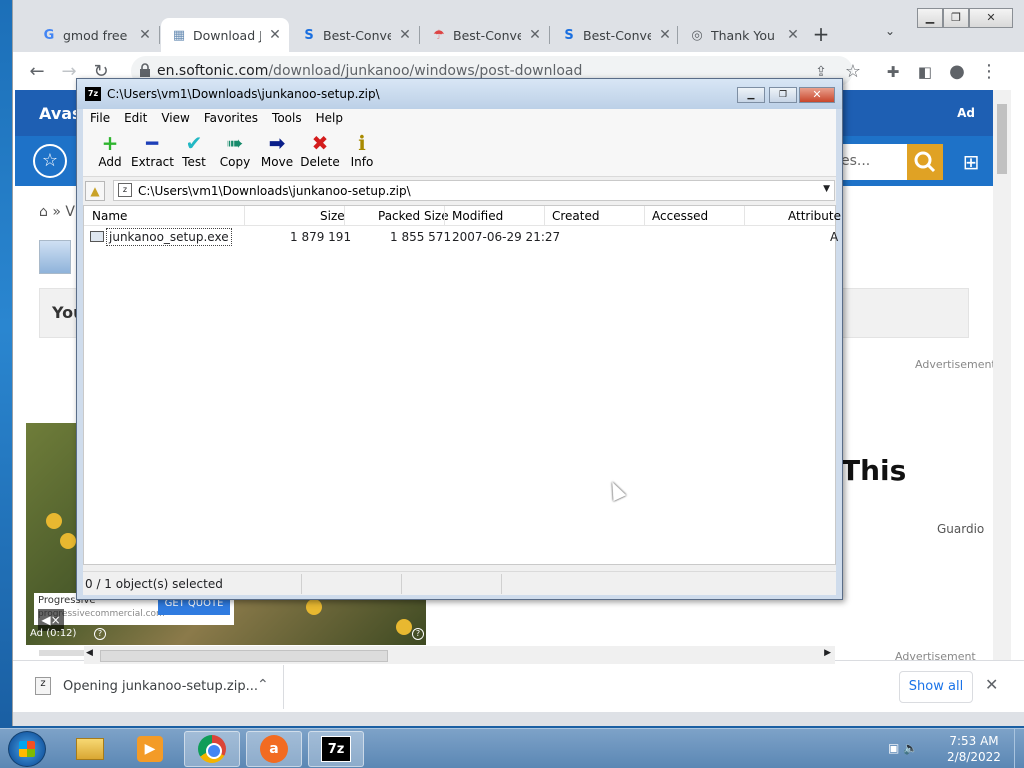  Describe the element at coordinates (971, 162) in the screenshot. I see `windows-logo-icon: ⊞` at that location.